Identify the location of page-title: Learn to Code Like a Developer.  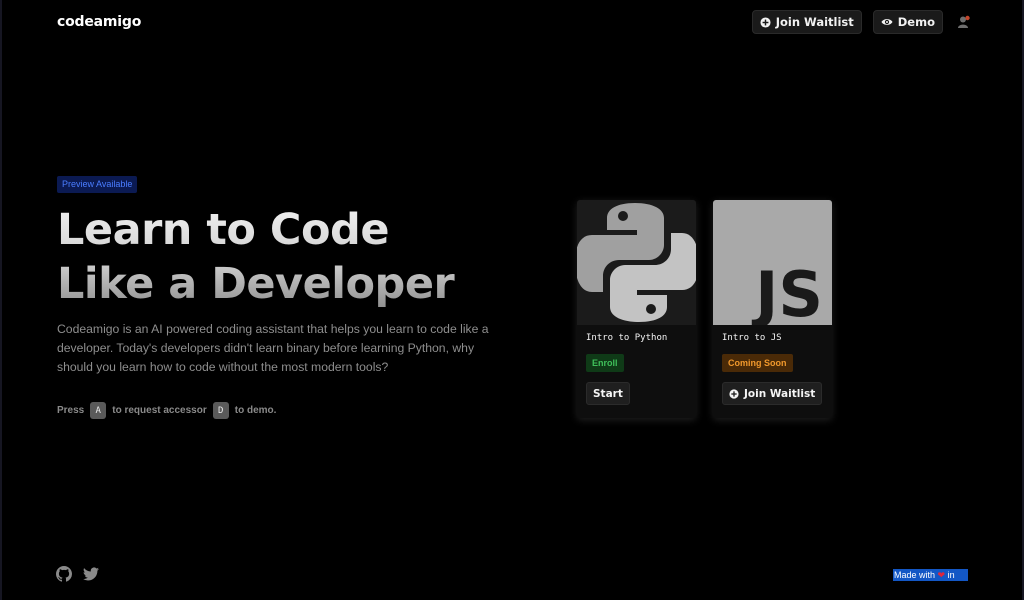
(297, 257).